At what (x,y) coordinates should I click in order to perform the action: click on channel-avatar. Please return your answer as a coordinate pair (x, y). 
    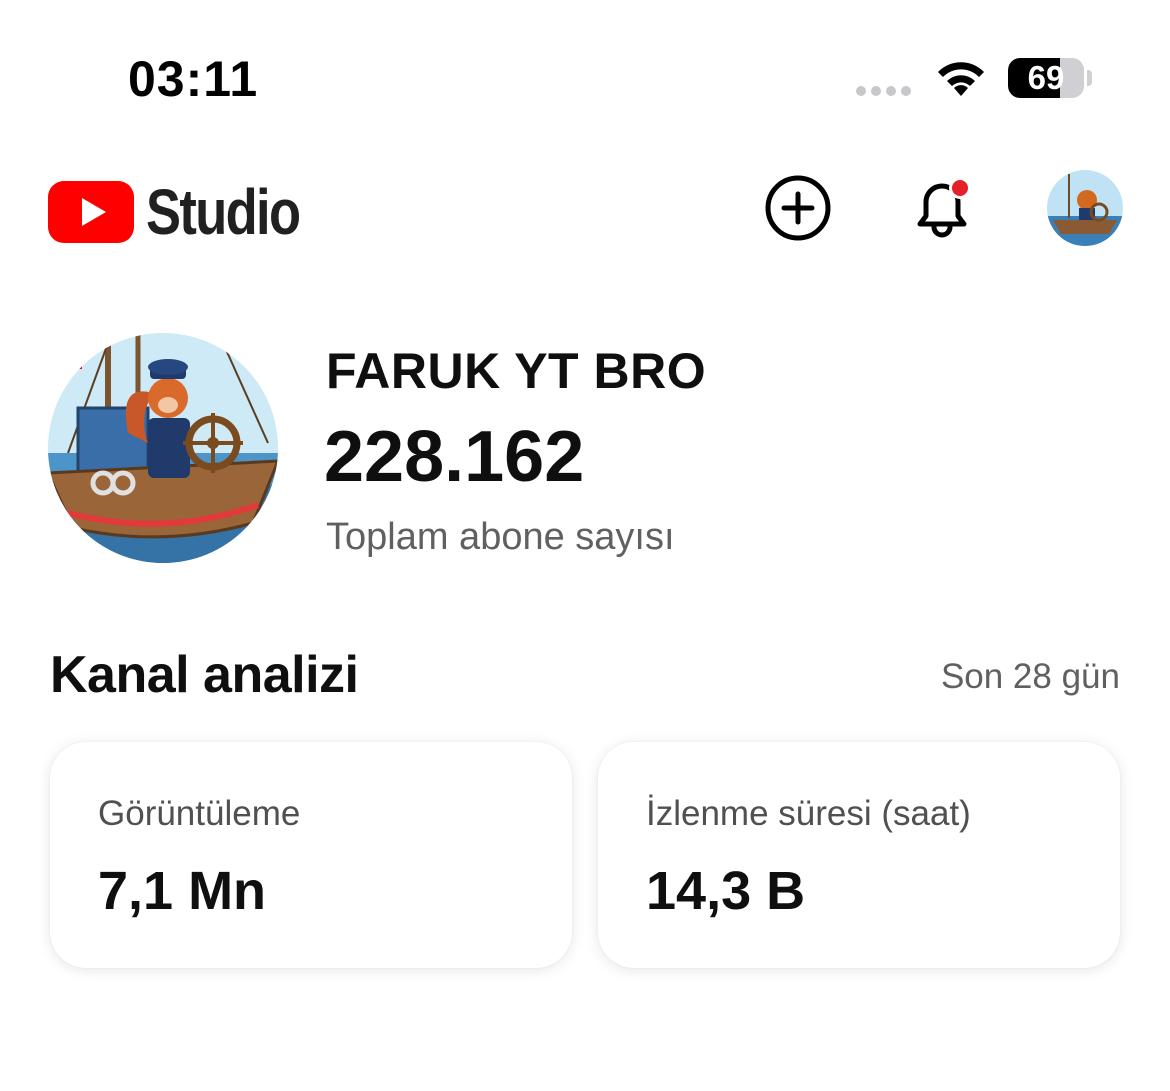
    Looking at the image, I should click on (163, 448).